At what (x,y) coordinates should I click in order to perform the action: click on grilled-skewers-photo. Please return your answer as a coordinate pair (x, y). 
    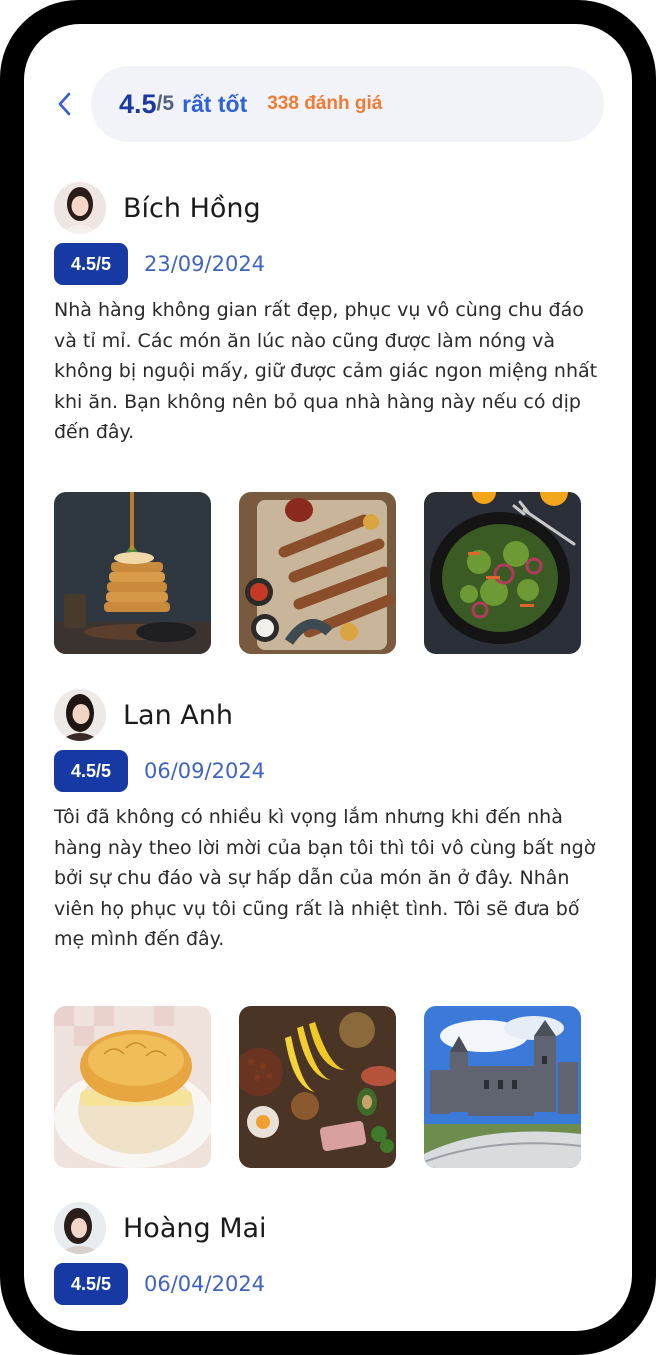
    Looking at the image, I should click on (317, 573).